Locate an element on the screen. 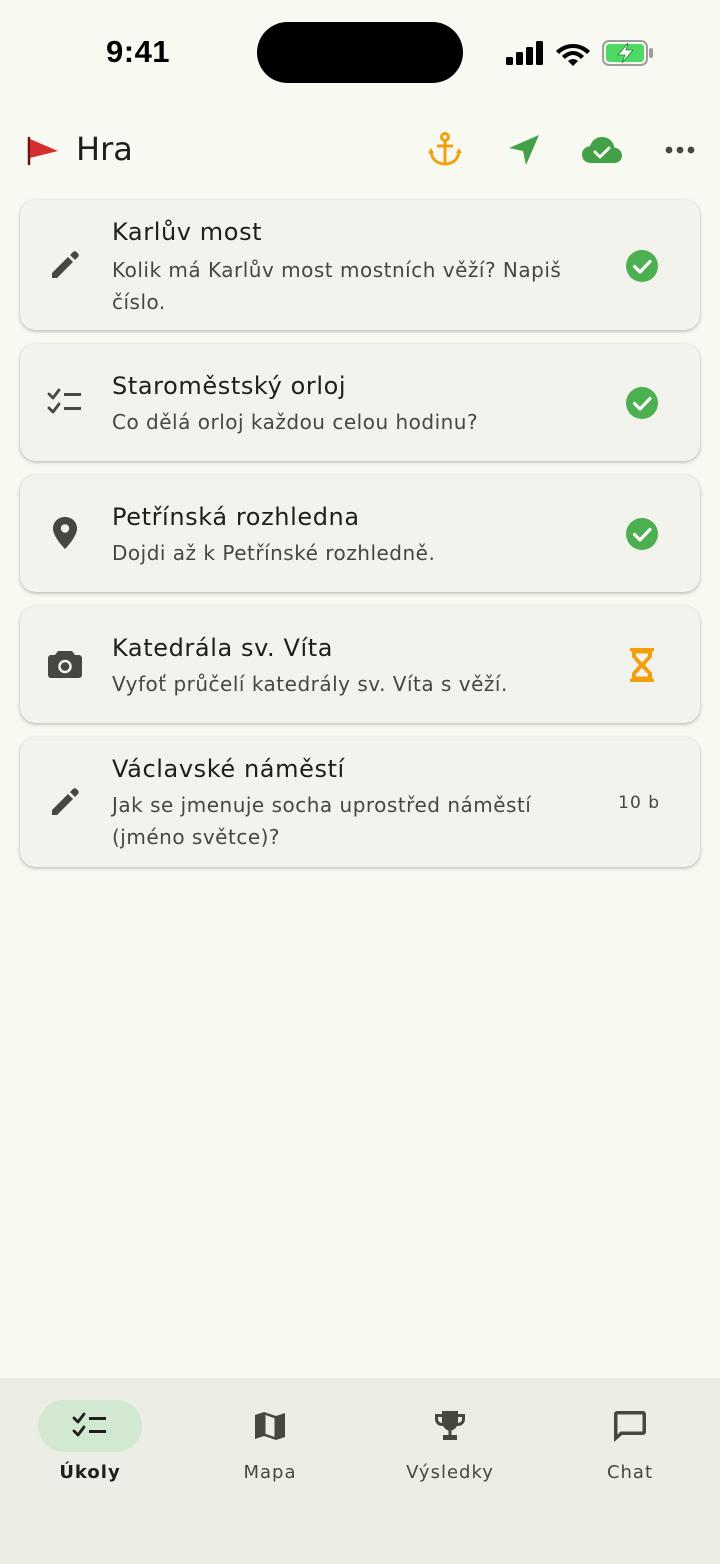  map-icon is located at coordinates (270, 1426).